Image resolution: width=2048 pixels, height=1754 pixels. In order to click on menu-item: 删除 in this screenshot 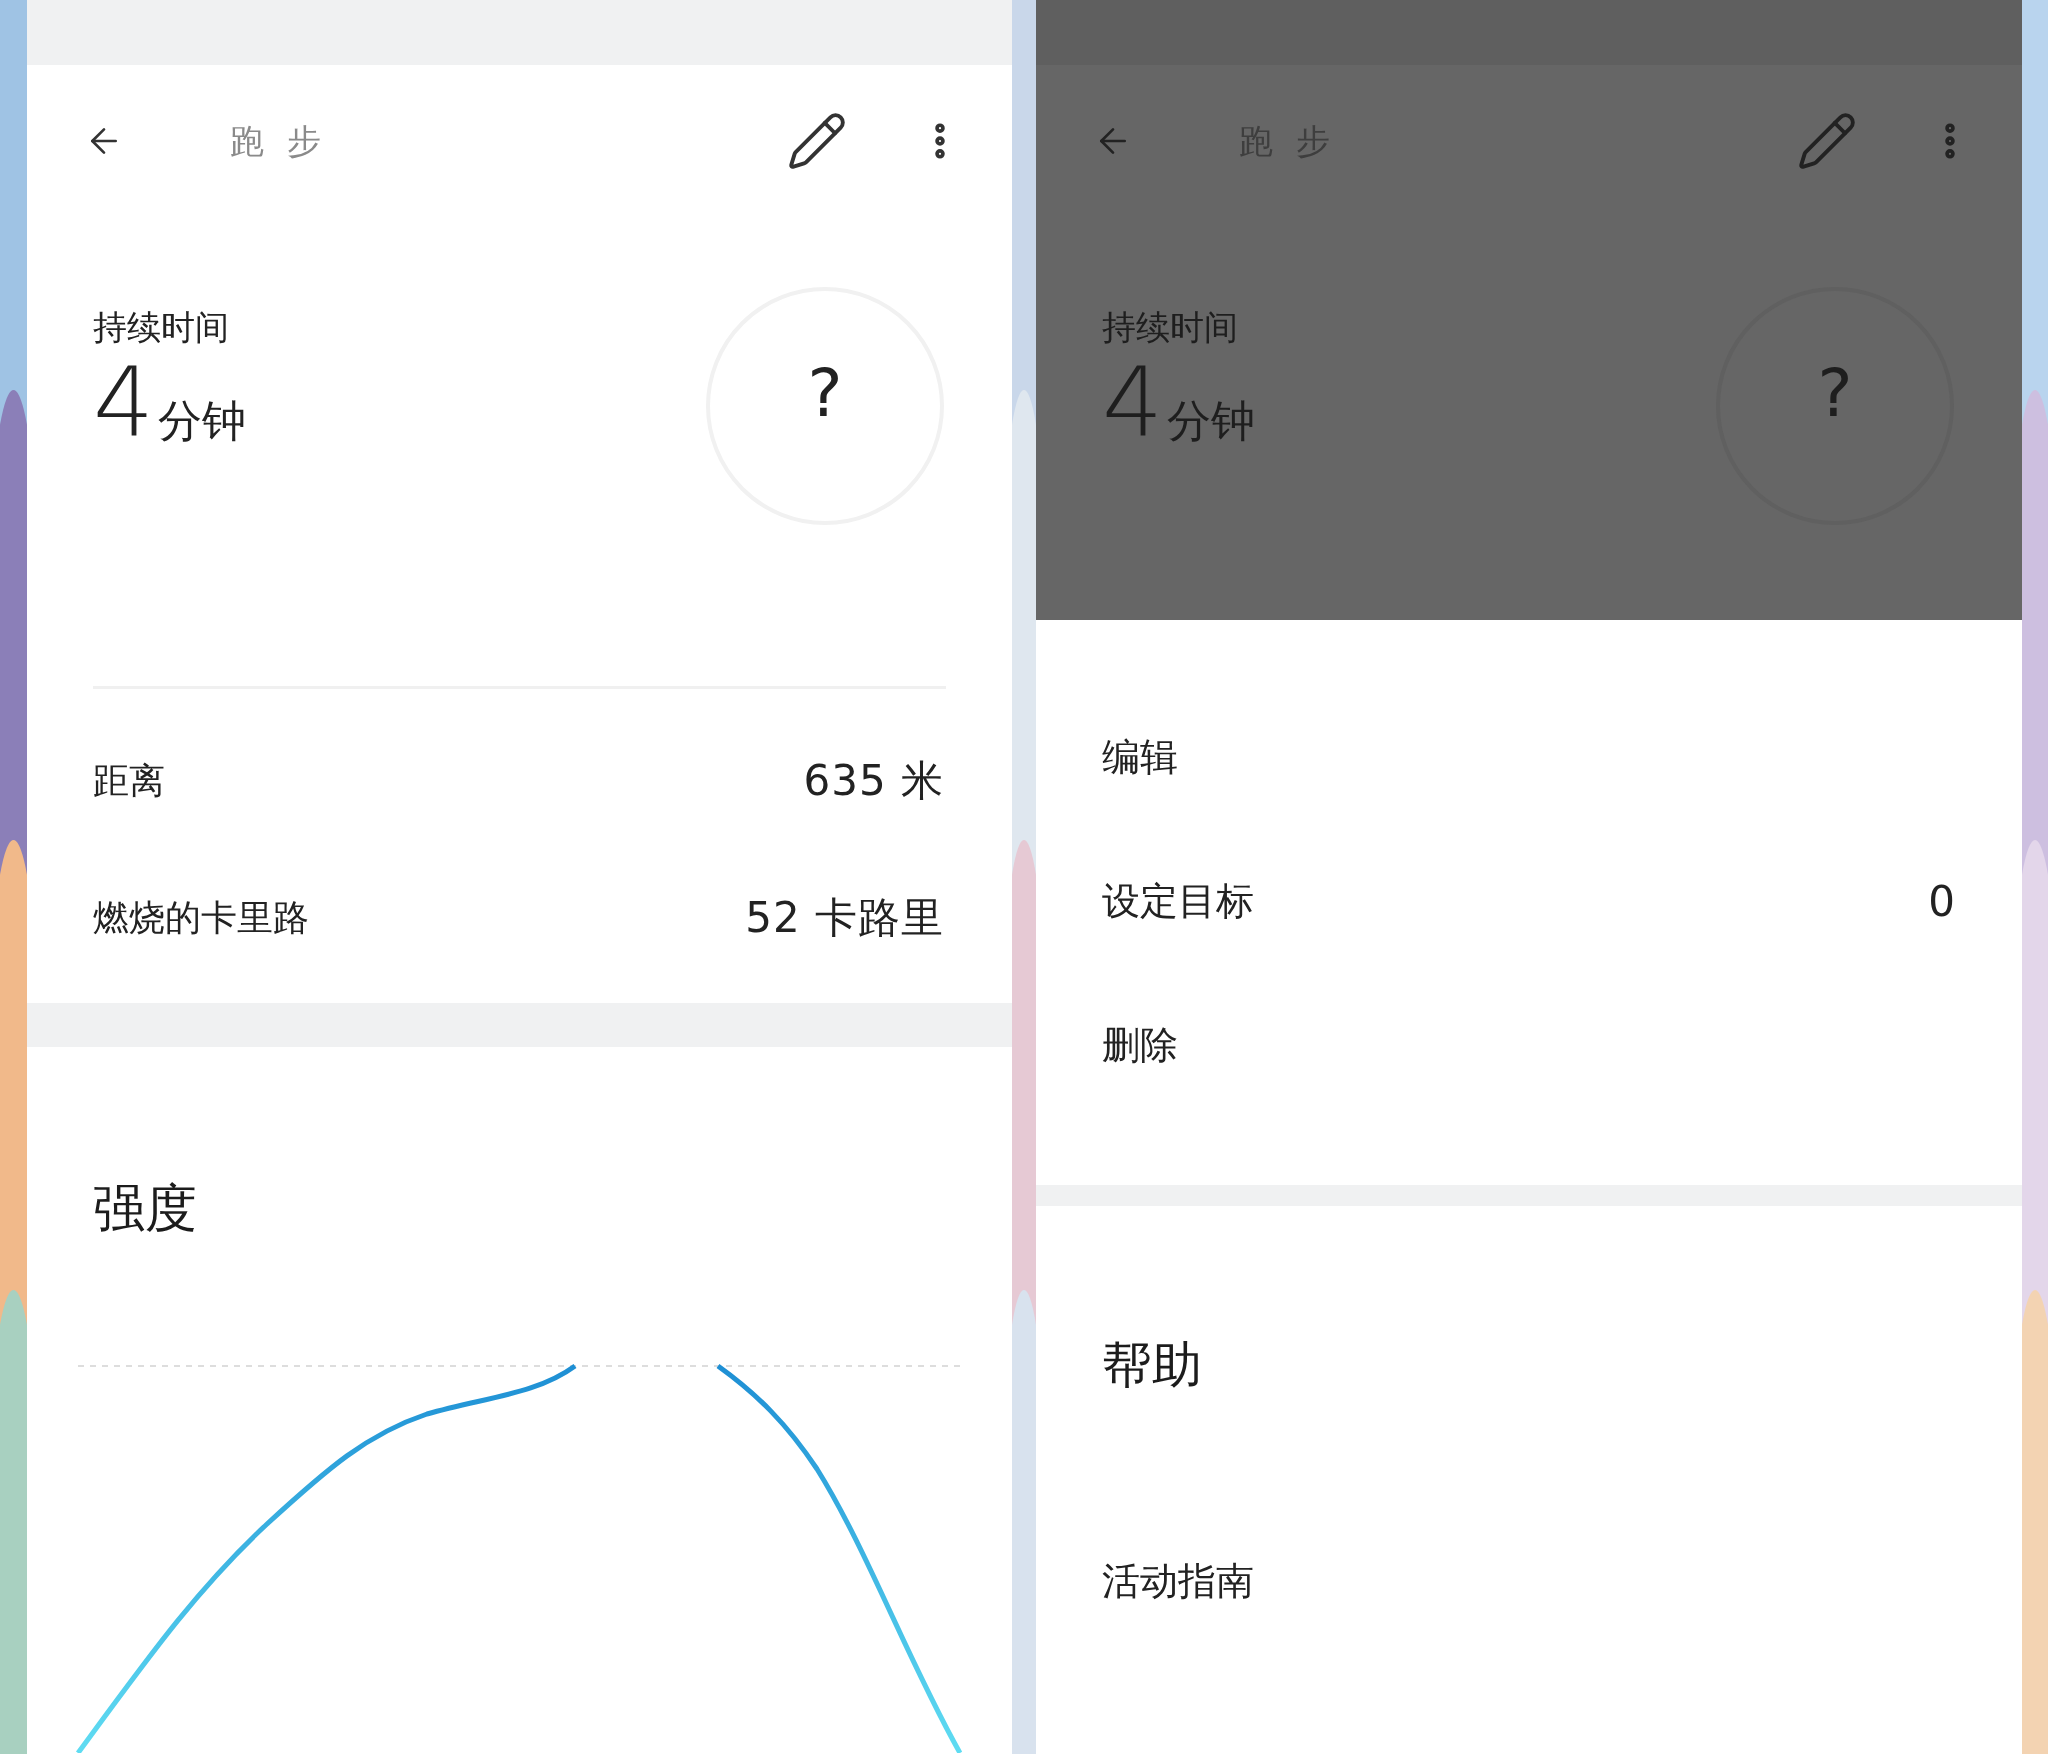, I will do `click(1529, 1045)`.